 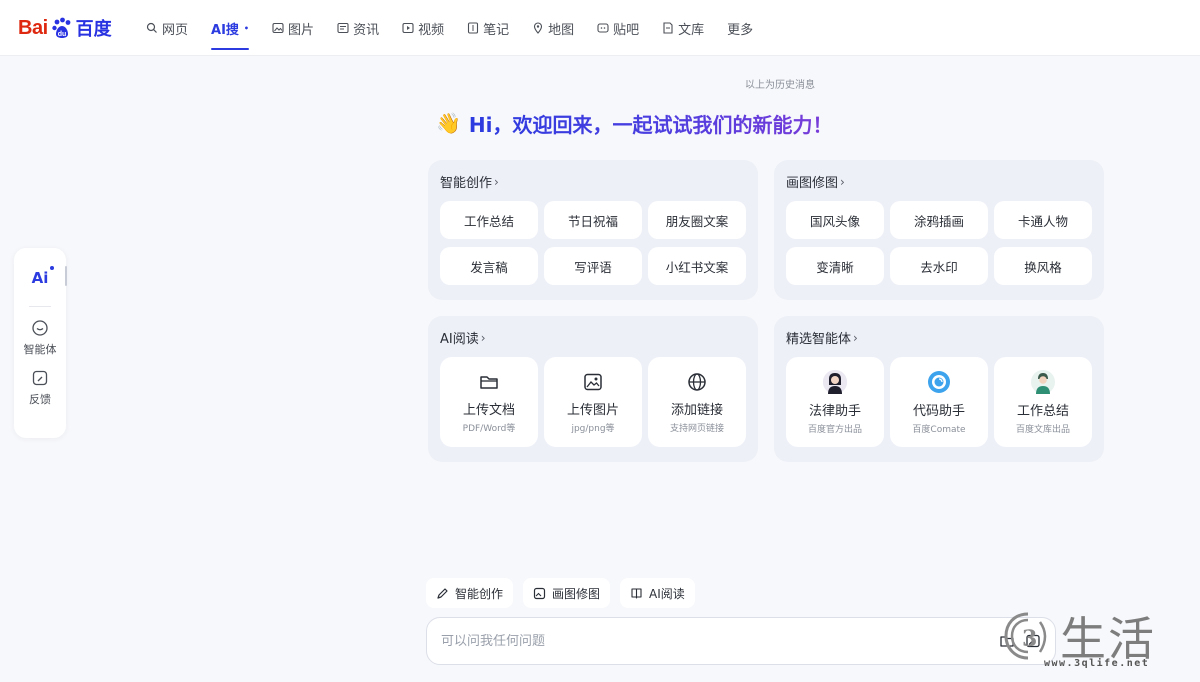 I want to click on panel-creation: 智能创作 › 工作总结 节日祝福 朋友圈文案 发言稿 写评语 小红书文案, so click(x=593, y=230).